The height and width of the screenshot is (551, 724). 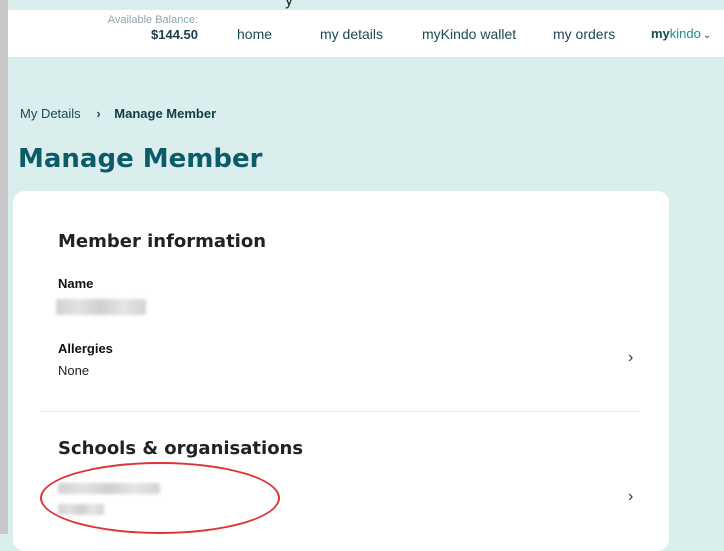 I want to click on left-edge-bar, so click(x=4, y=267).